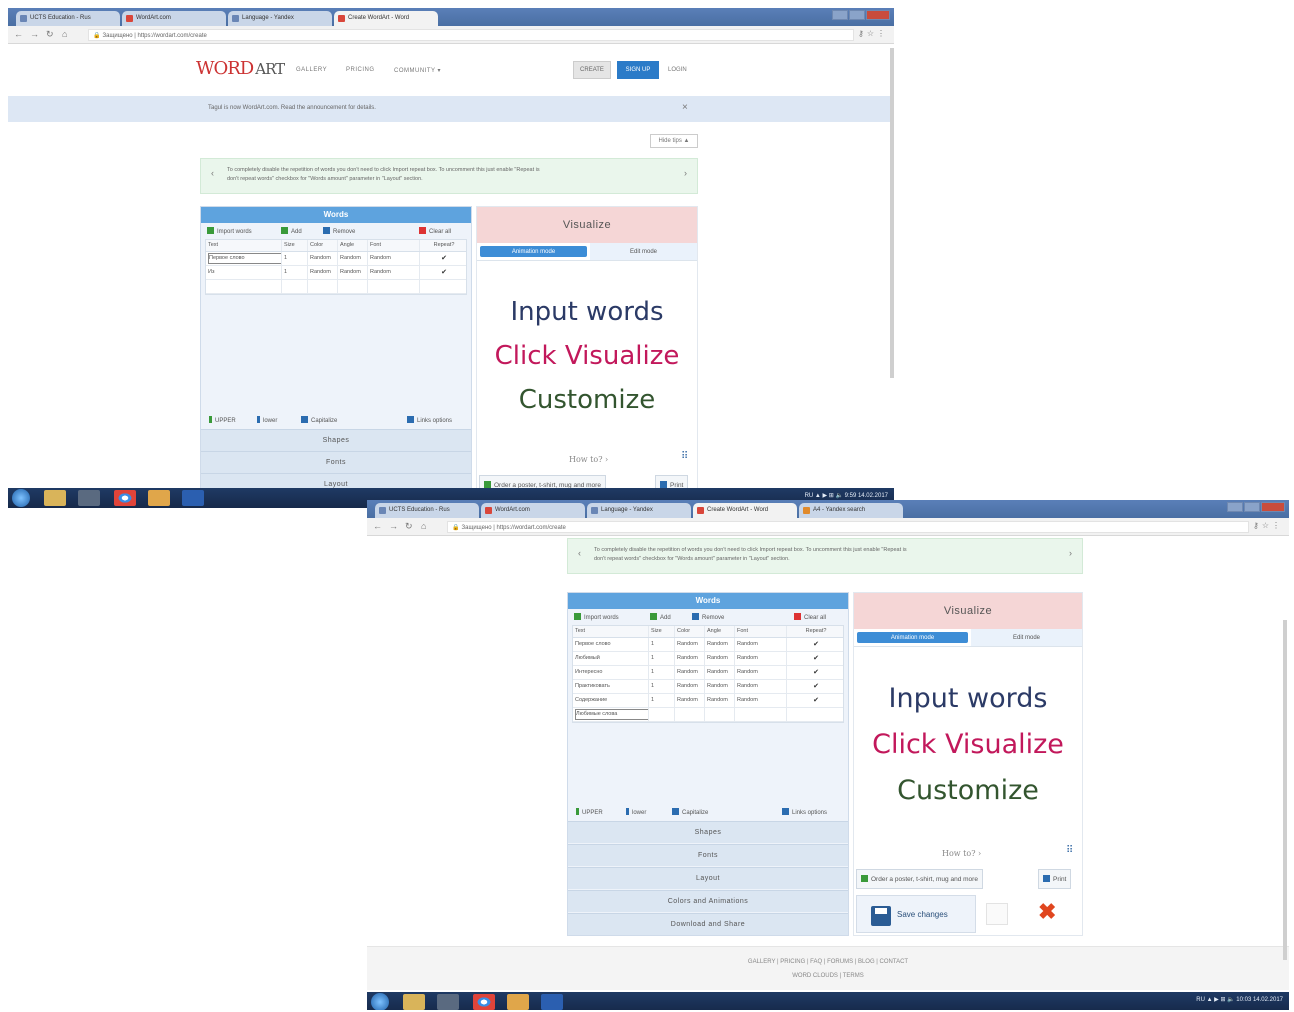  I want to click on chrome-icon, so click(484, 1002).